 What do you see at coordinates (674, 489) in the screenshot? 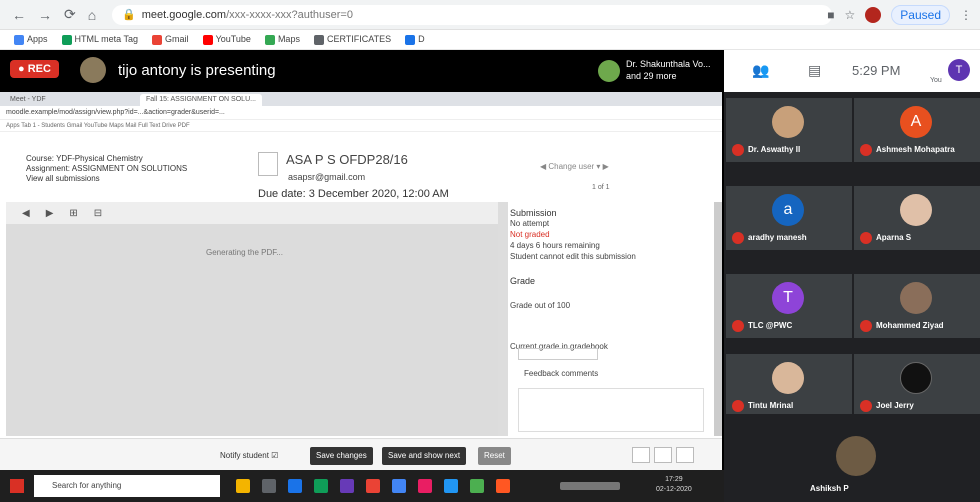
I see `clock-date: 02-12-2020` at bounding box center [674, 489].